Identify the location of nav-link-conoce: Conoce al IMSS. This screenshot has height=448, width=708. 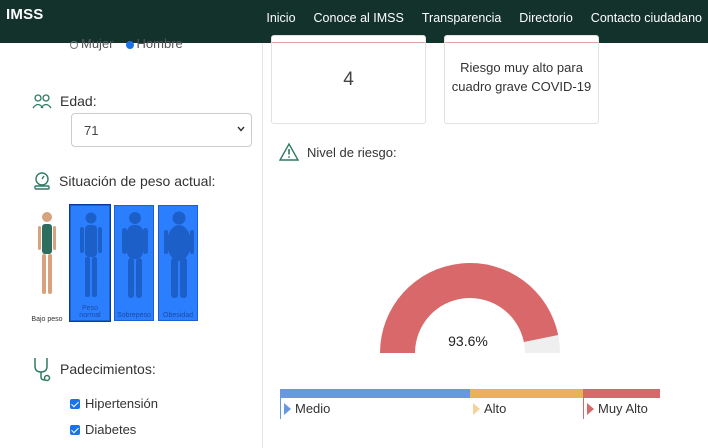
(359, 18).